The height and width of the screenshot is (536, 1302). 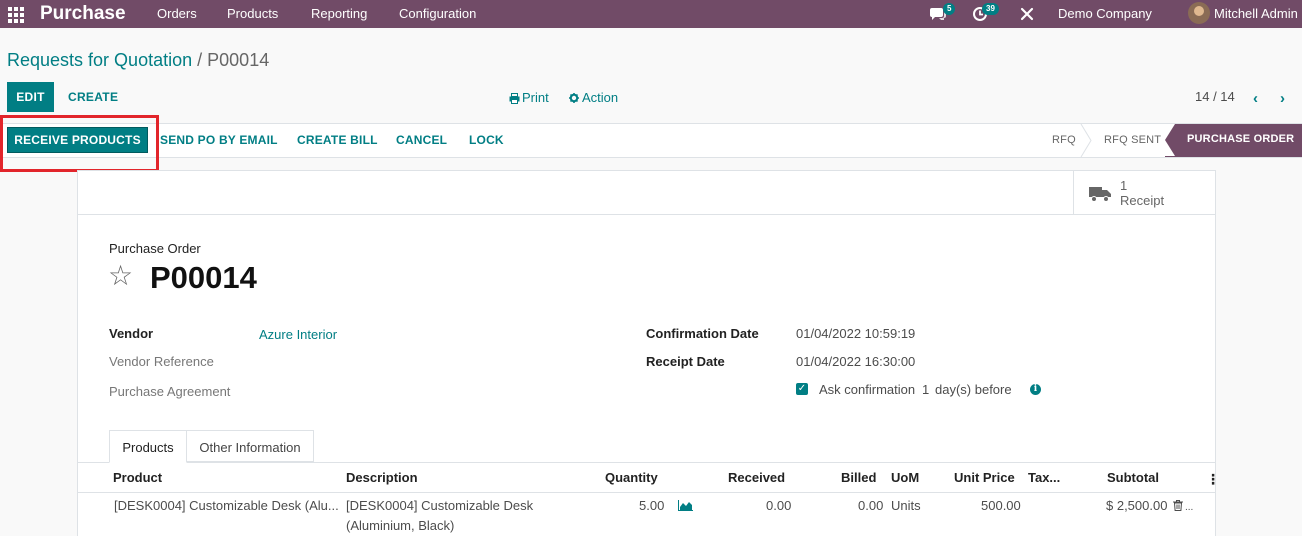 I want to click on row-subtotal: $ 2,500.00, so click(x=1137, y=505).